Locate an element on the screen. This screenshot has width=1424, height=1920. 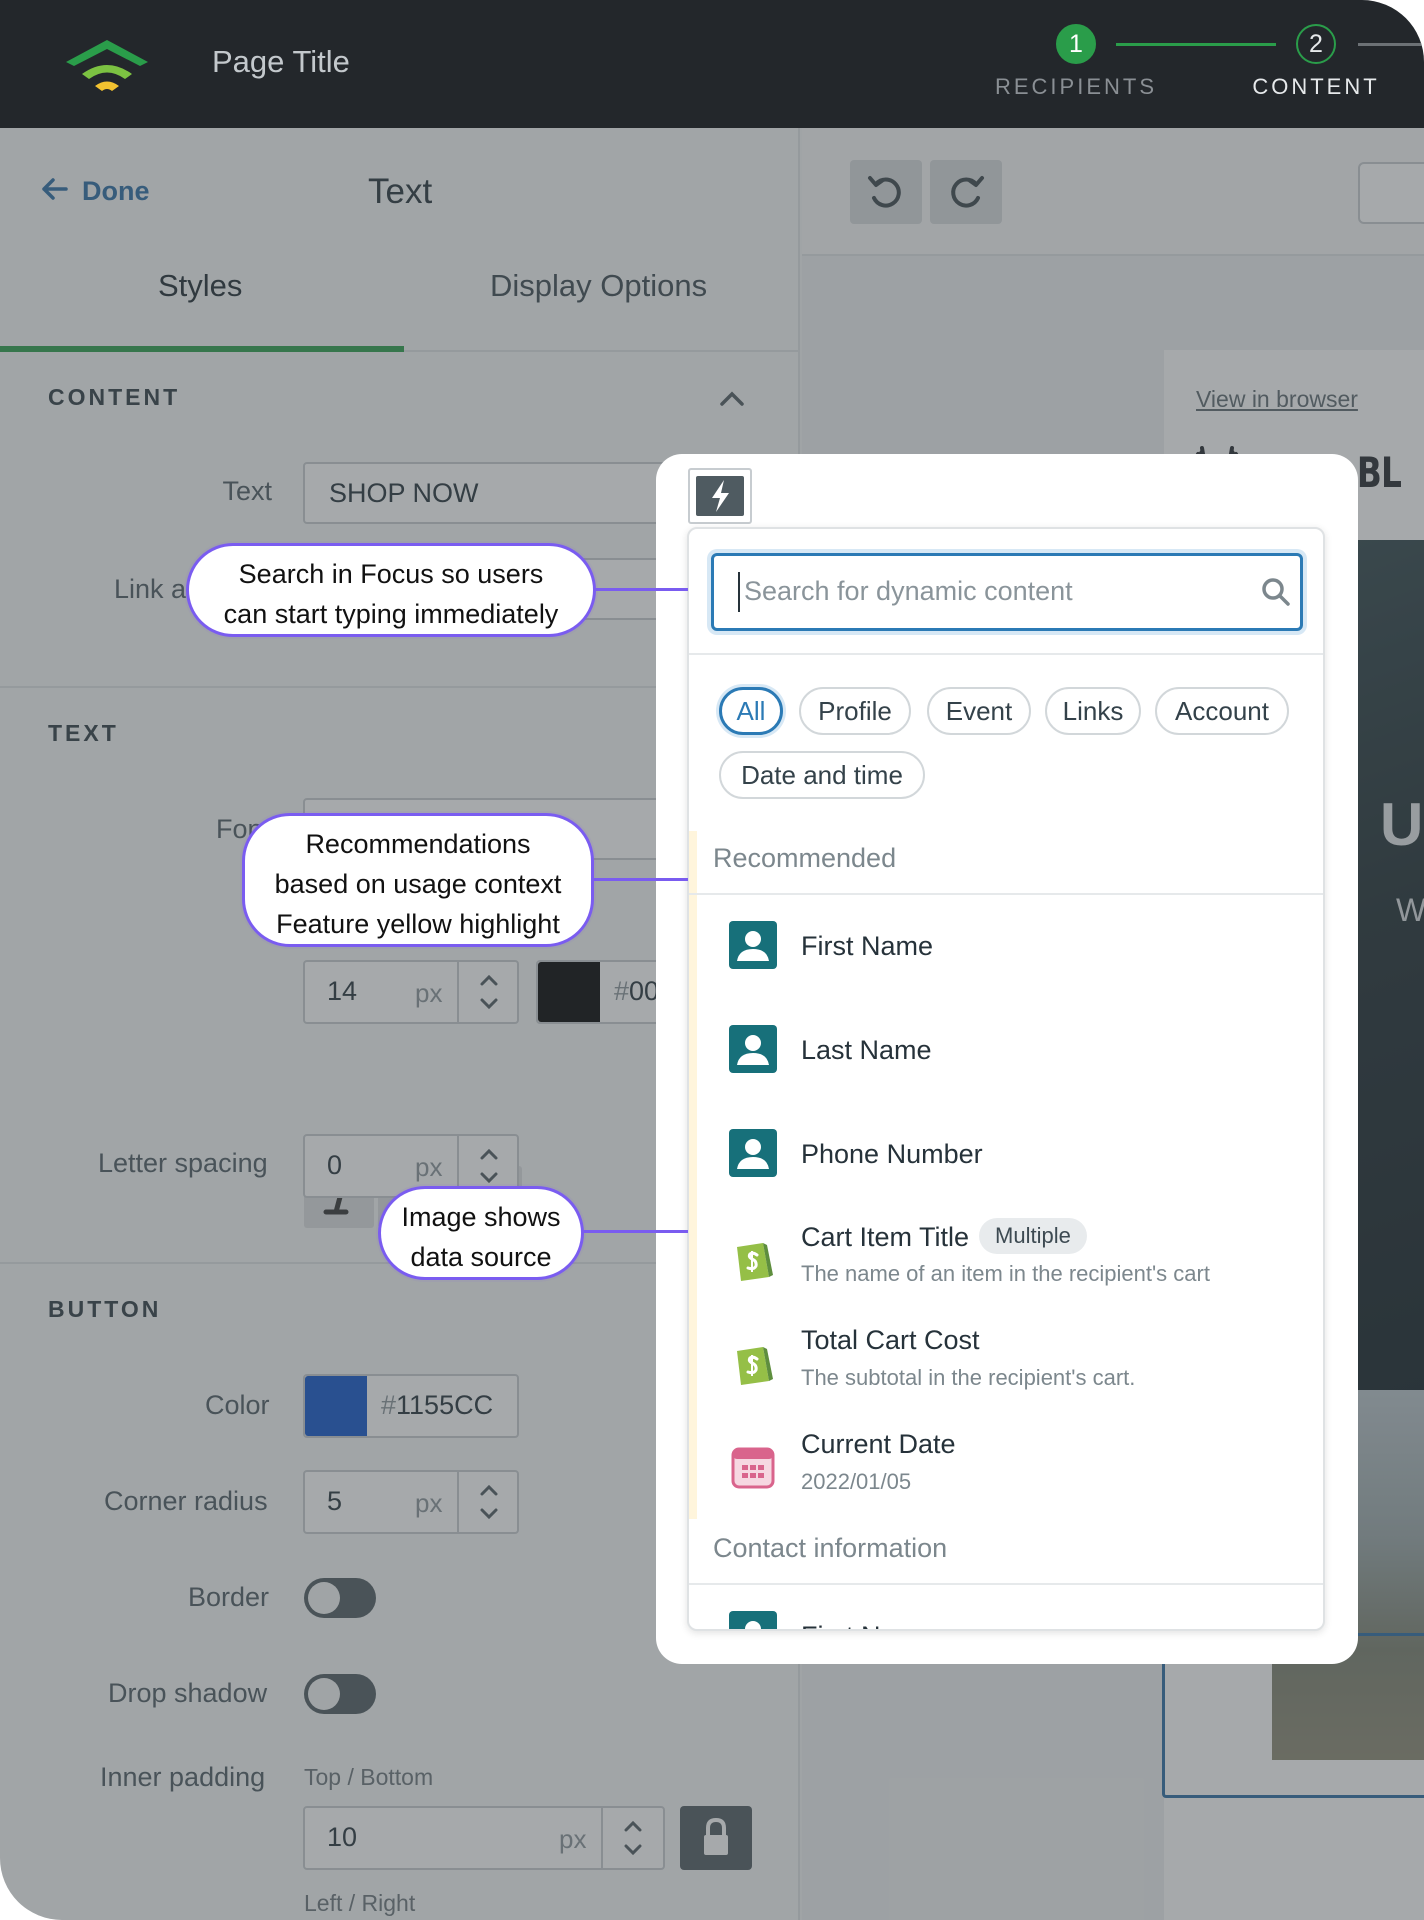
callout-line: Image shows is located at coordinates (481, 1217).